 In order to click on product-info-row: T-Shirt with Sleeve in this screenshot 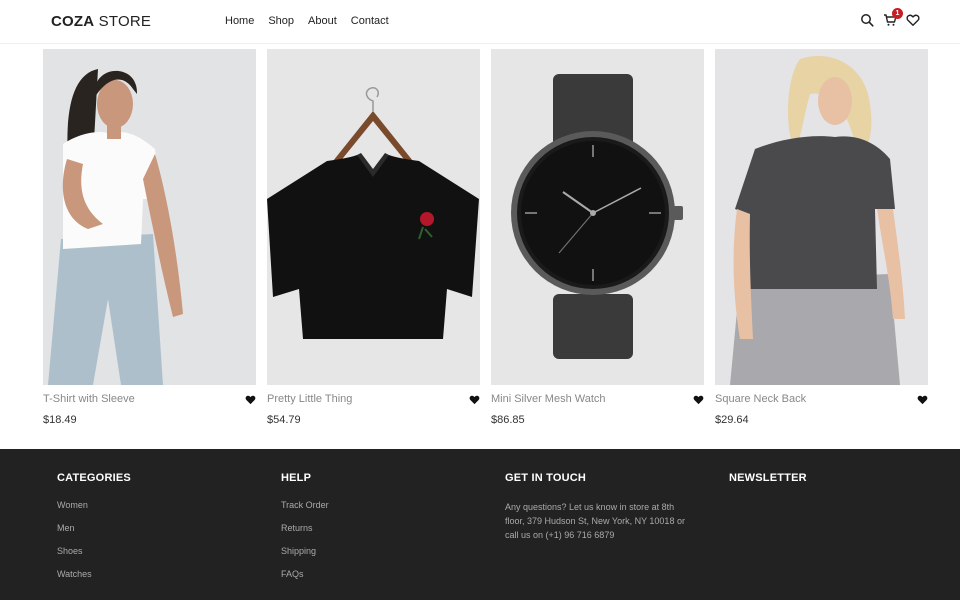, I will do `click(149, 399)`.